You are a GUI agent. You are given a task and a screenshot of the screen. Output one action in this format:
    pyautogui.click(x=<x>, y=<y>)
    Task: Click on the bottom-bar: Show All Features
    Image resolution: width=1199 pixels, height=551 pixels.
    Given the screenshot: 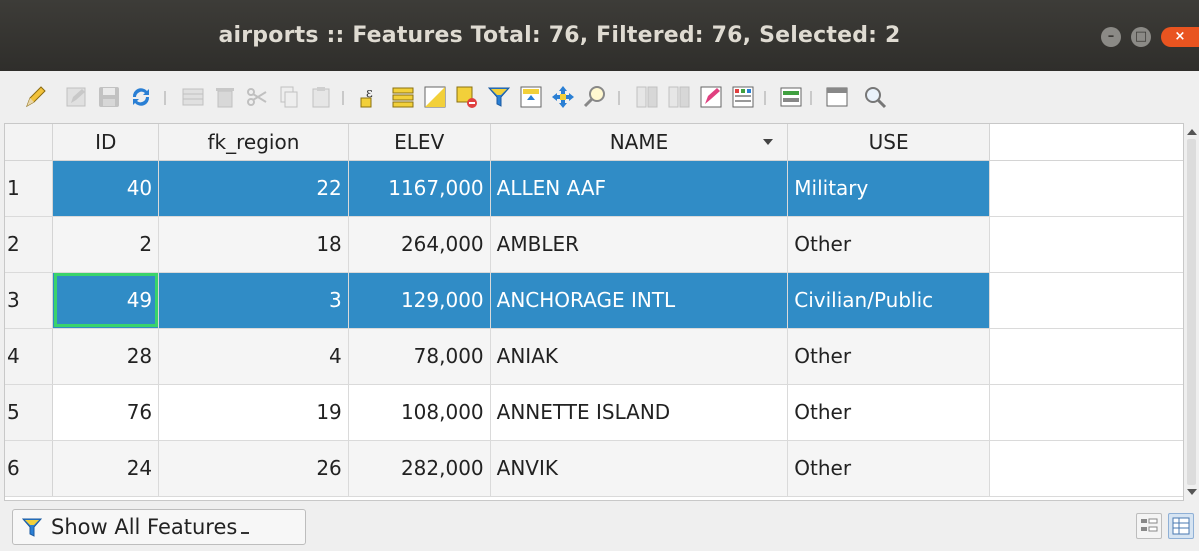 What is the action you would take?
    pyautogui.click(x=599, y=526)
    